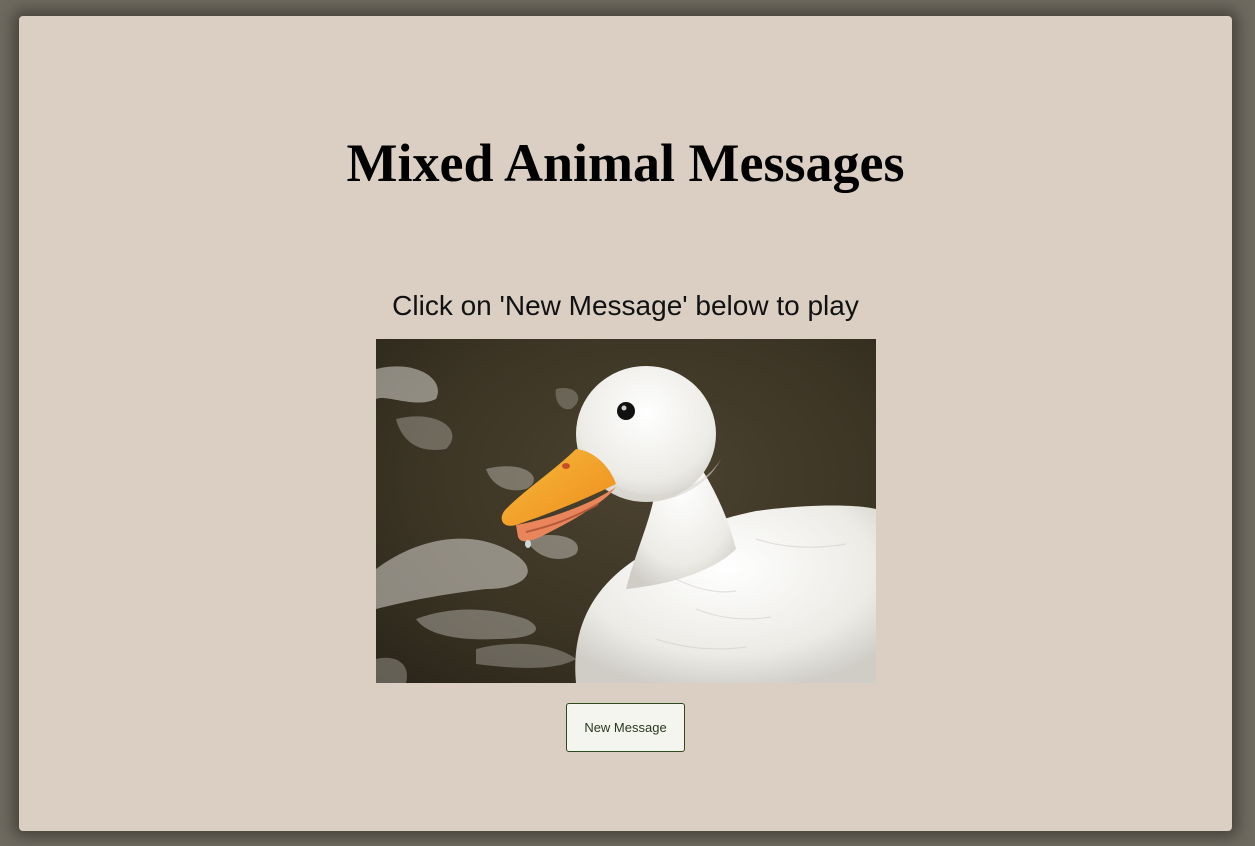 This screenshot has height=846, width=1255. What do you see at coordinates (625, 163) in the screenshot?
I see `page-title: Mixed Animal Messages` at bounding box center [625, 163].